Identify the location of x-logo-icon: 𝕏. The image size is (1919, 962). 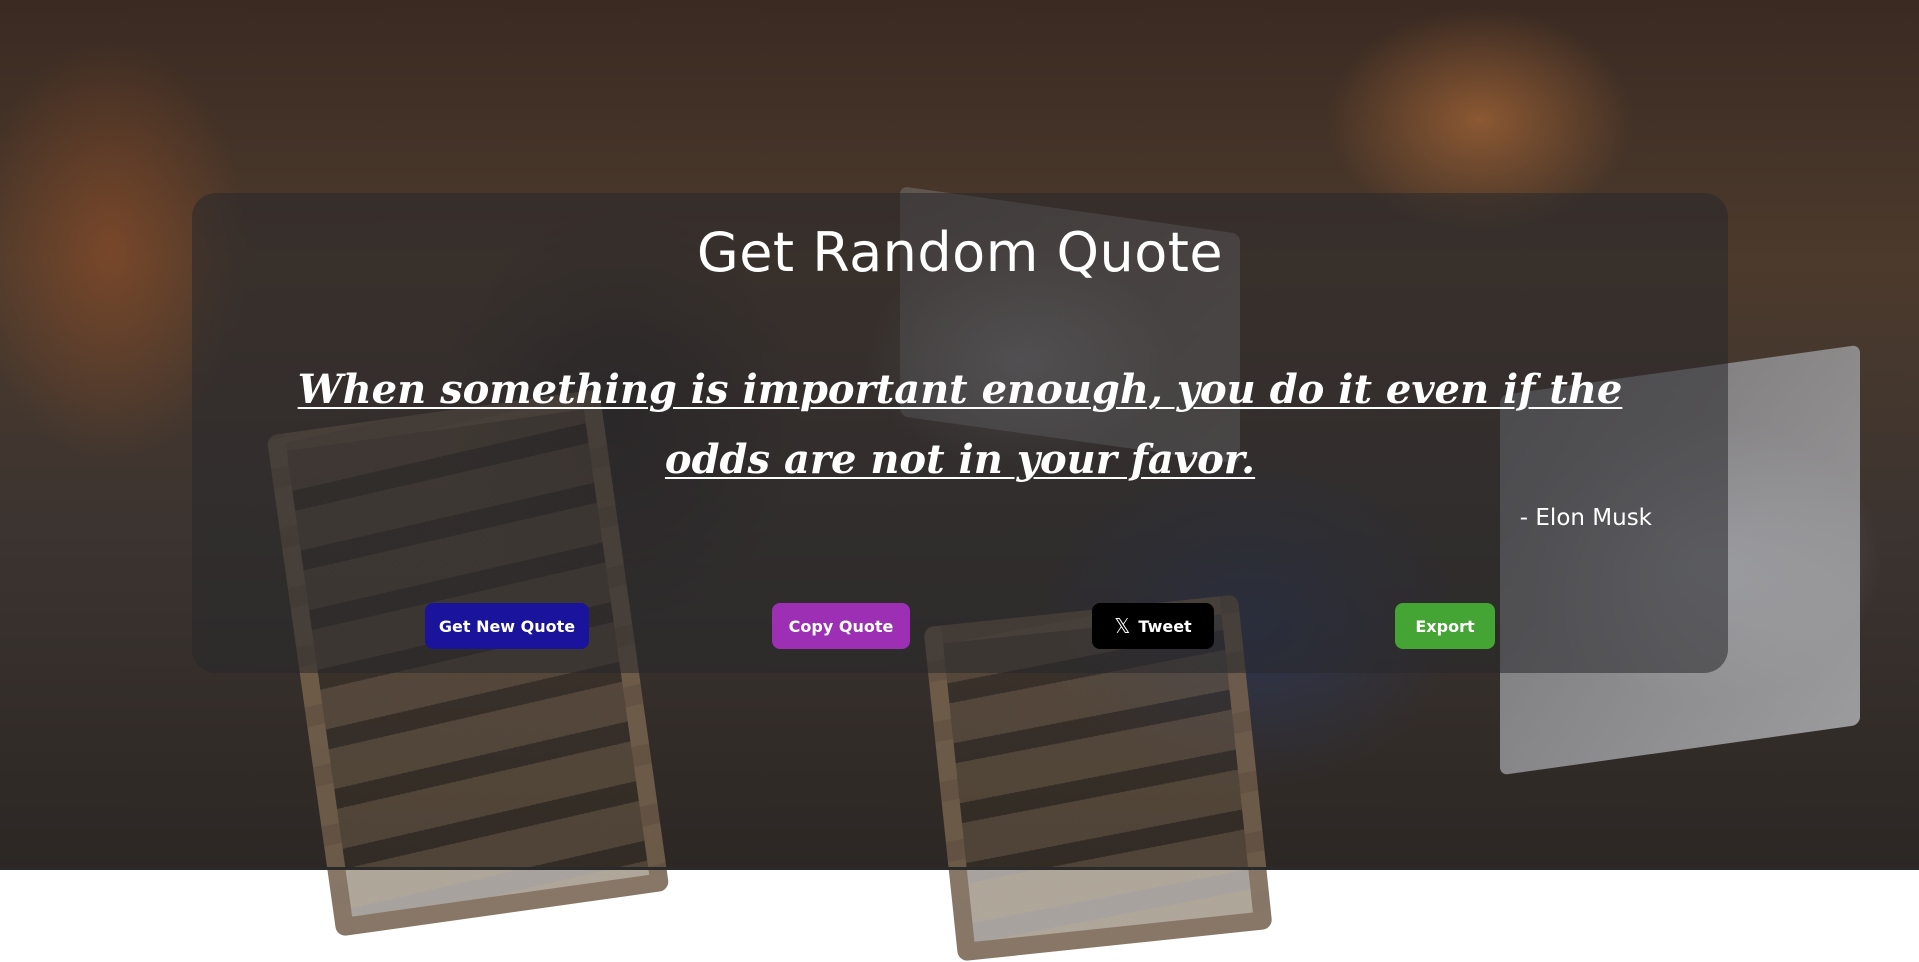
(1122, 626).